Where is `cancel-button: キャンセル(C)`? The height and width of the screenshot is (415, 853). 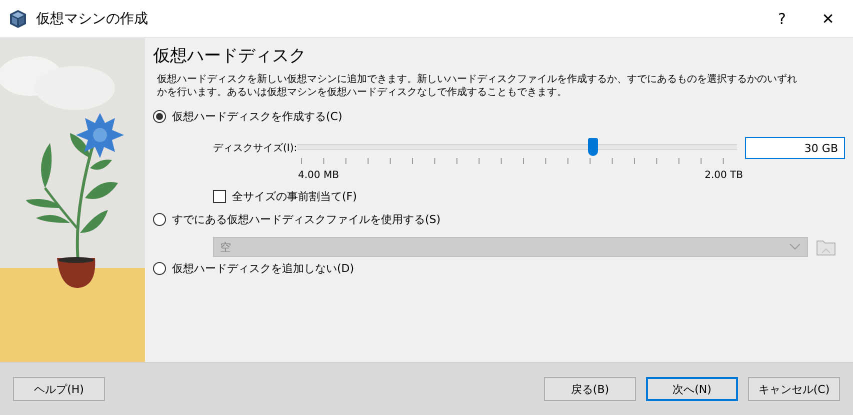 cancel-button: キャンセル(C) is located at coordinates (794, 389).